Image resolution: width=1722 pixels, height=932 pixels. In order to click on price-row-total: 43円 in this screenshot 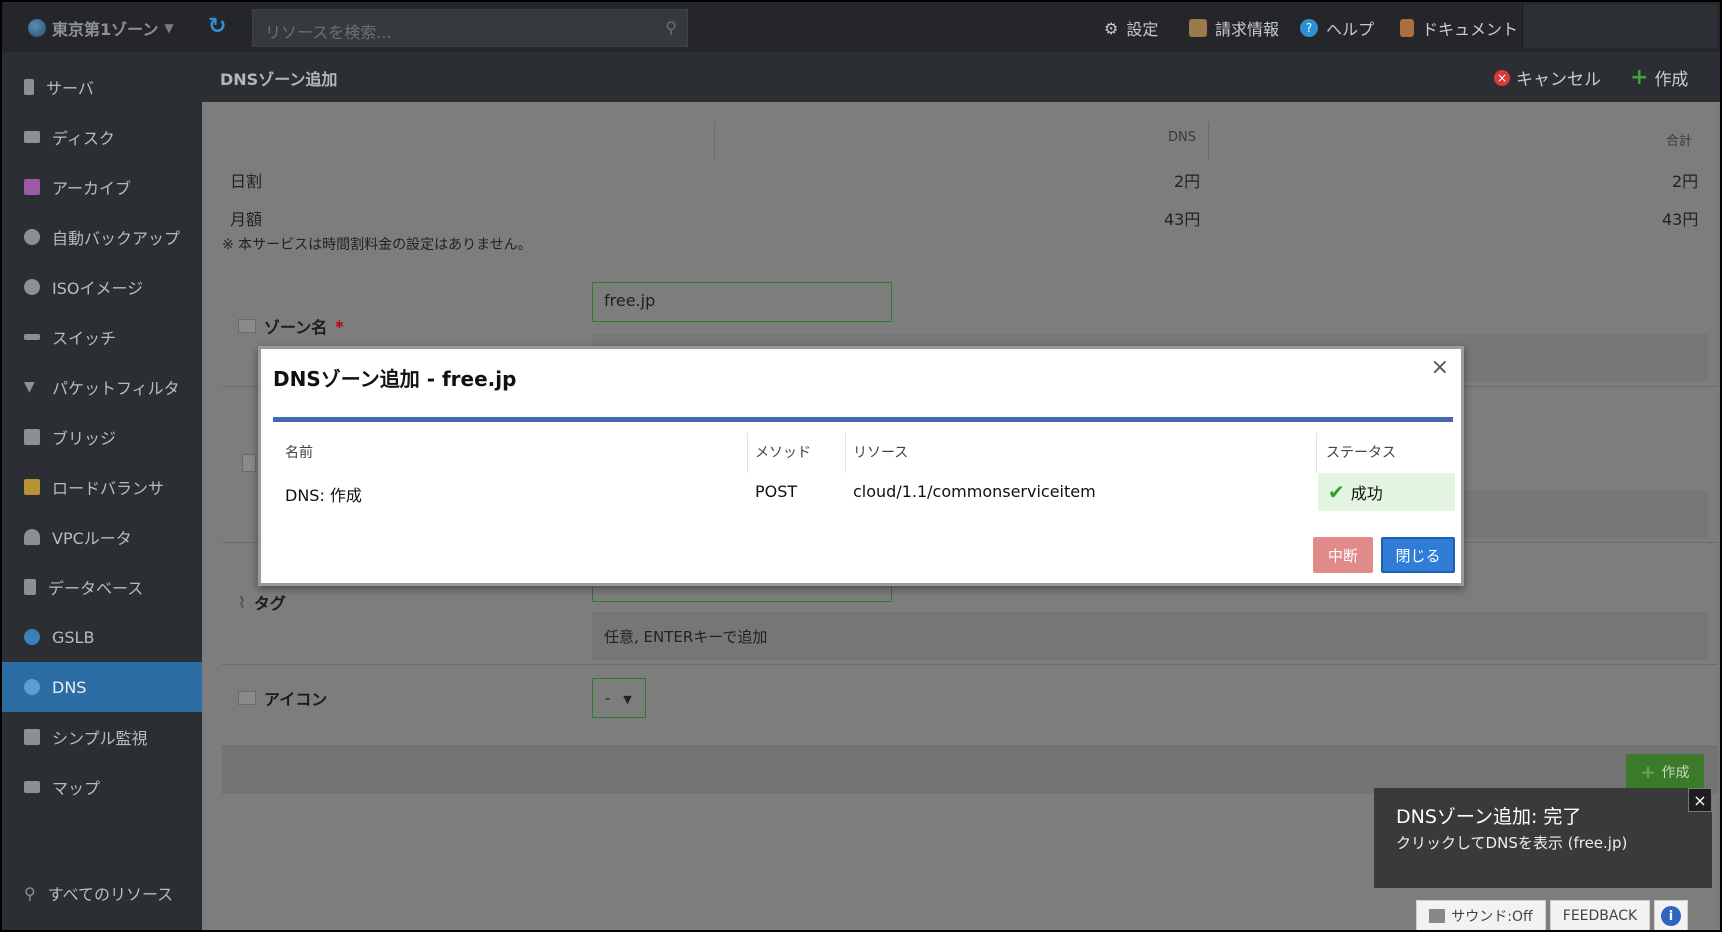, I will do `click(1680, 219)`.